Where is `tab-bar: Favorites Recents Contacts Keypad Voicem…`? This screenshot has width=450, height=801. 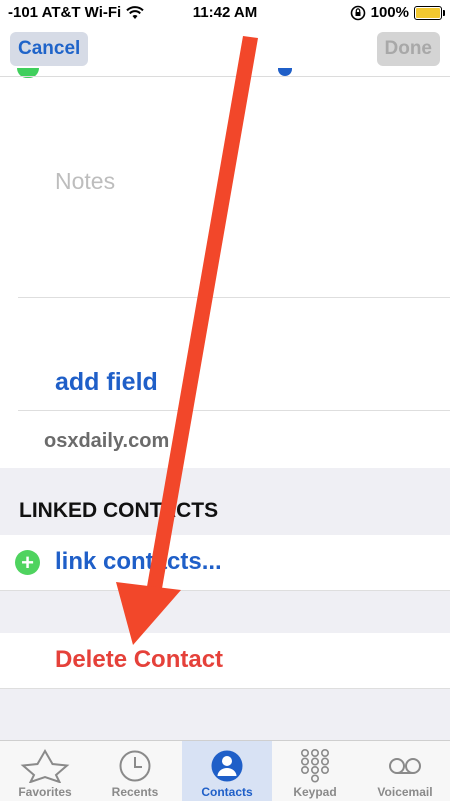
tab-bar: Favorites Recents Contacts Keypad Voicem… is located at coordinates (225, 770).